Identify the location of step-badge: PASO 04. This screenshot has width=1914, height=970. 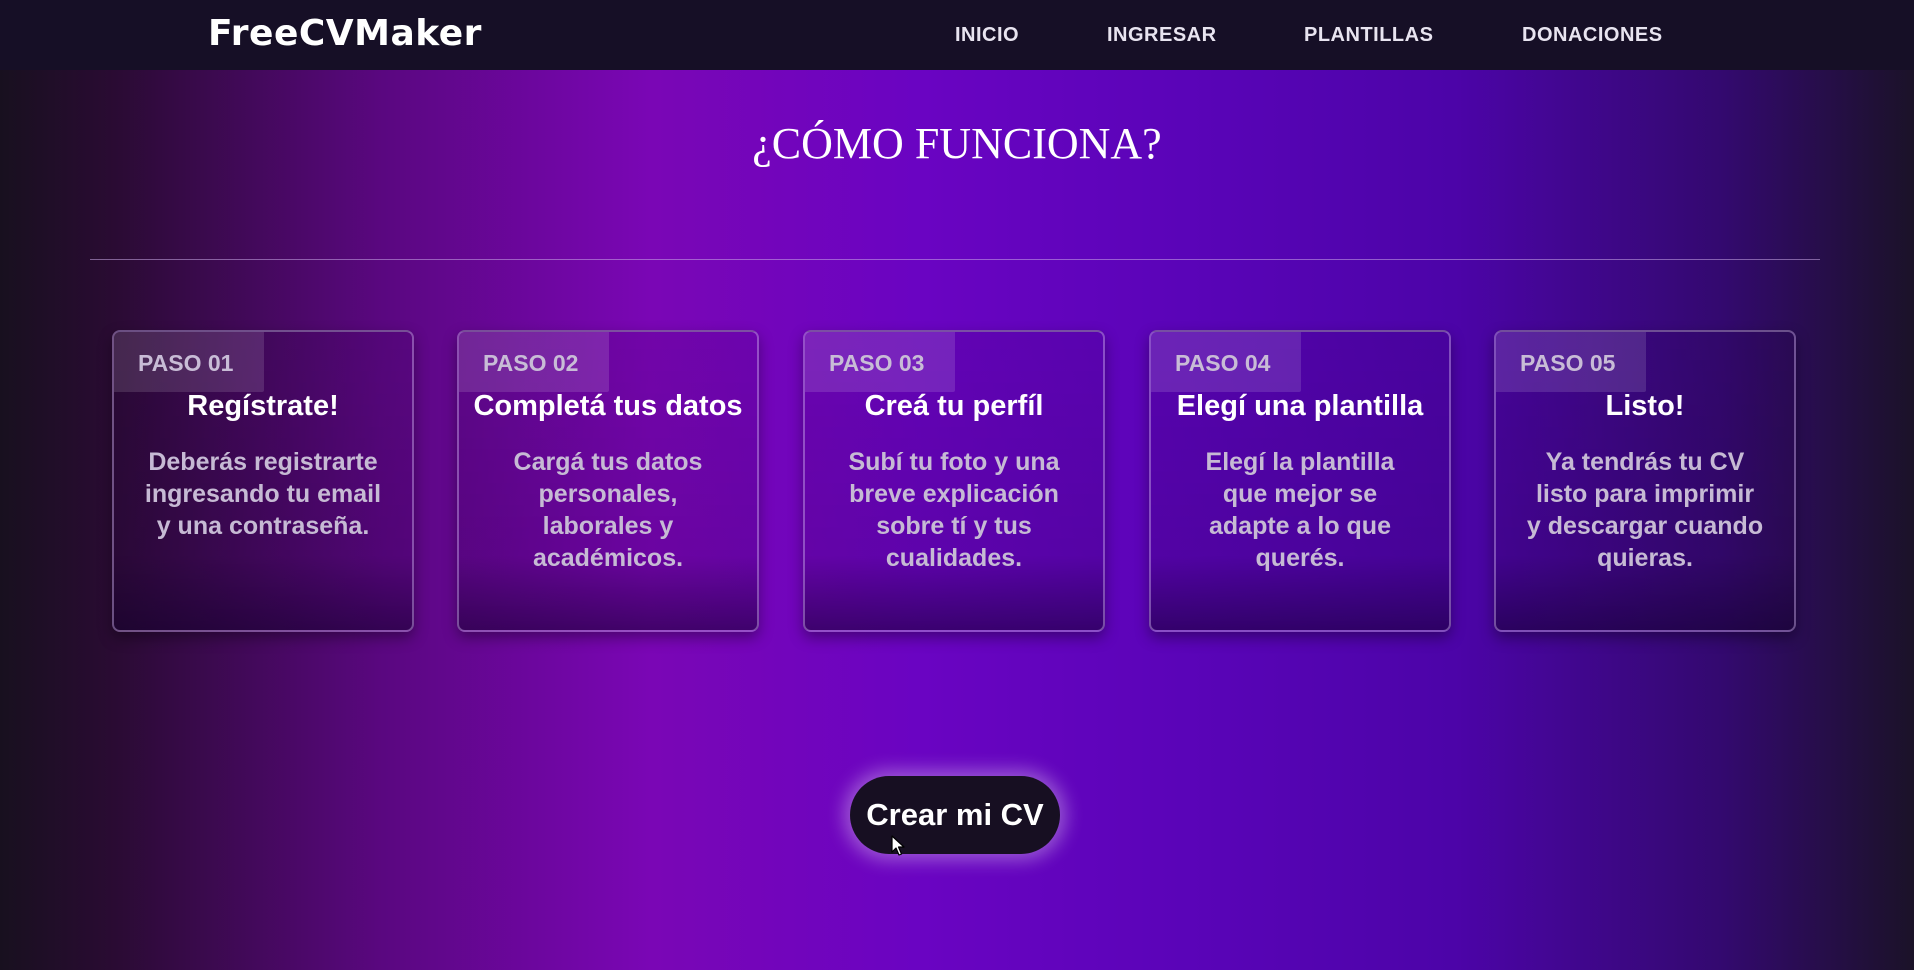
(1226, 362).